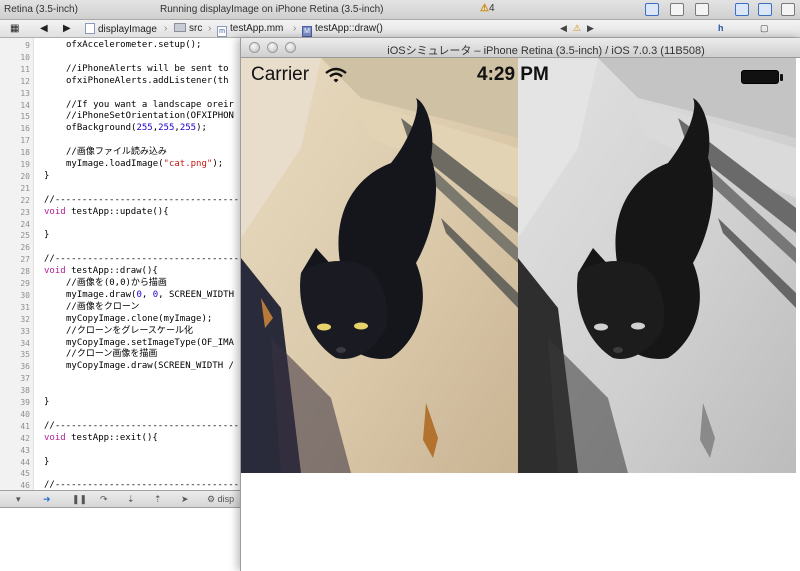 This screenshot has width=800, height=571. Describe the element at coordinates (47, 499) in the screenshot. I see `breakpoints-toggle-icon: ➜` at that location.